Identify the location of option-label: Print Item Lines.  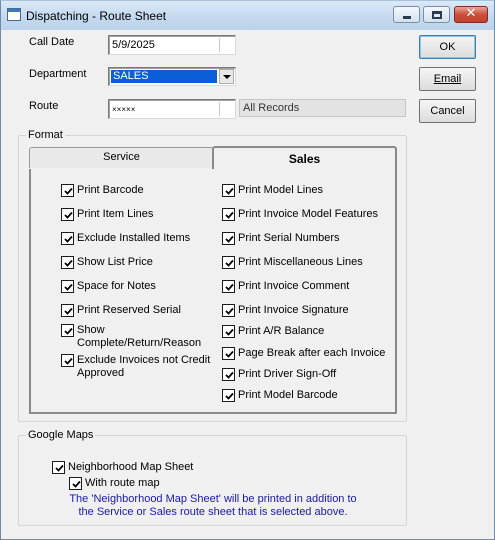
(115, 214).